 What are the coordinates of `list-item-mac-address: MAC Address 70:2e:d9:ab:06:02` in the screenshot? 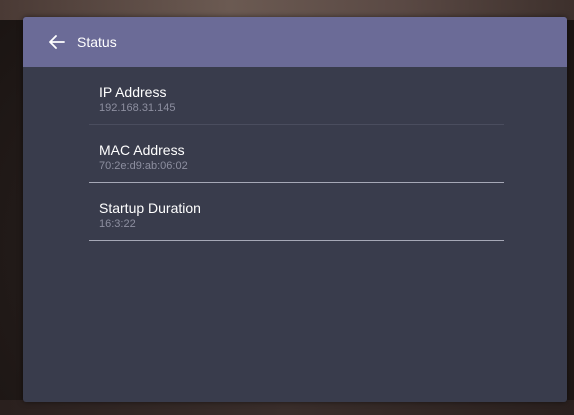 It's located at (296, 154).